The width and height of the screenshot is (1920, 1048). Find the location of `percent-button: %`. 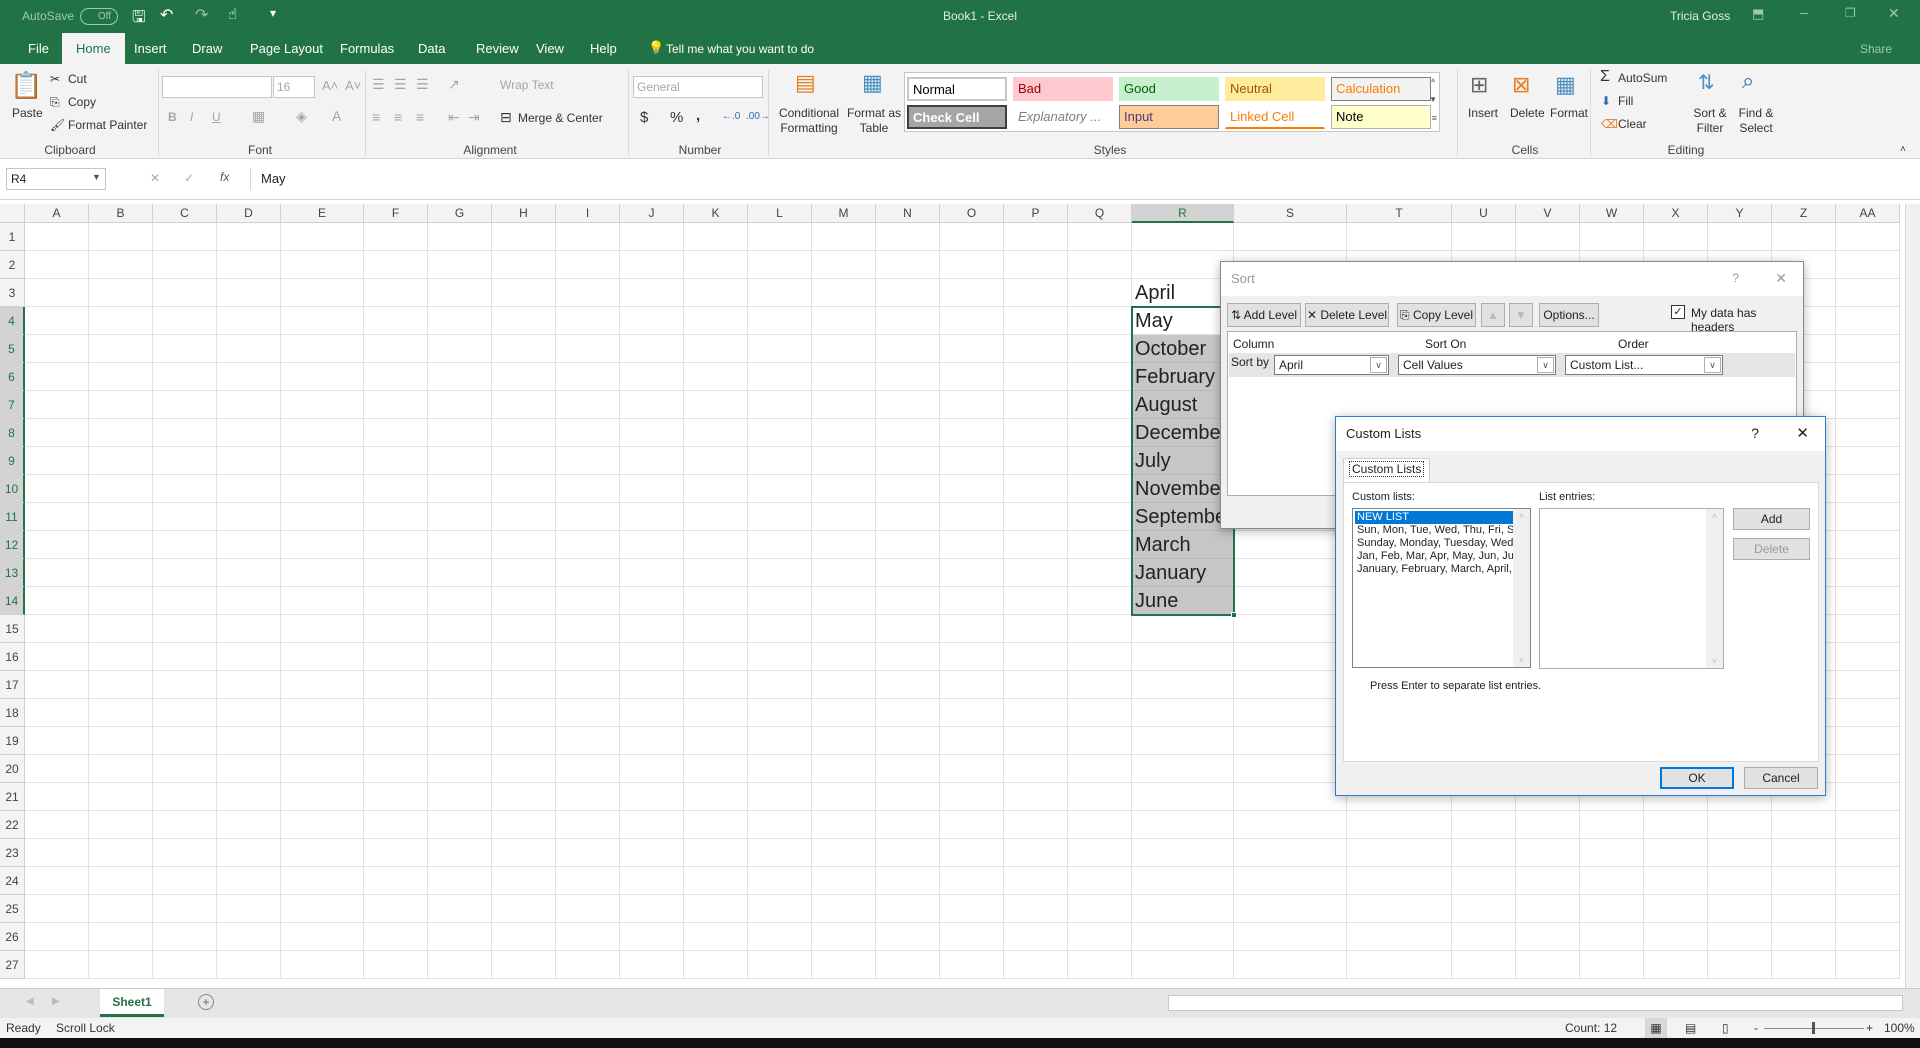

percent-button: % is located at coordinates (676, 117).